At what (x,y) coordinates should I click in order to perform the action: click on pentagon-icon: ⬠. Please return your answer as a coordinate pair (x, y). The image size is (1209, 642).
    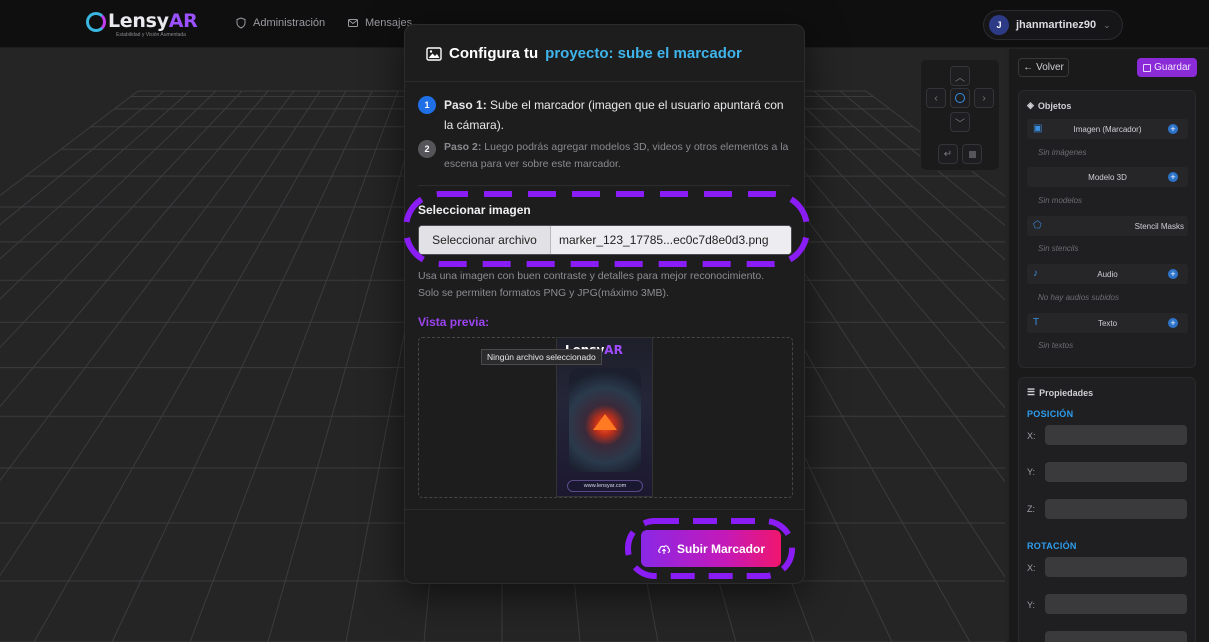
    Looking at the image, I should click on (1037, 225).